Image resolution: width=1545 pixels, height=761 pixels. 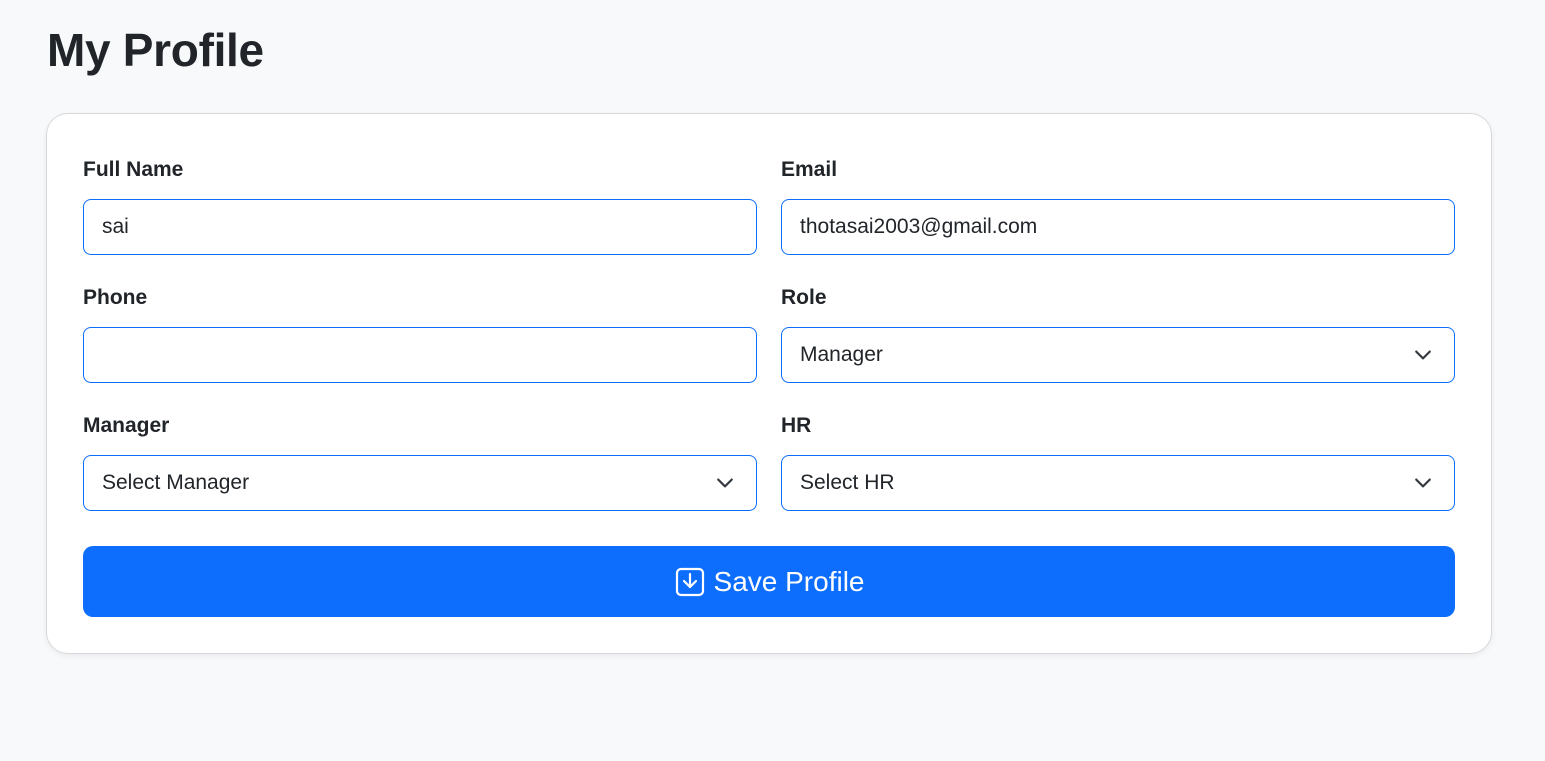 I want to click on email-label: Email, so click(x=809, y=169).